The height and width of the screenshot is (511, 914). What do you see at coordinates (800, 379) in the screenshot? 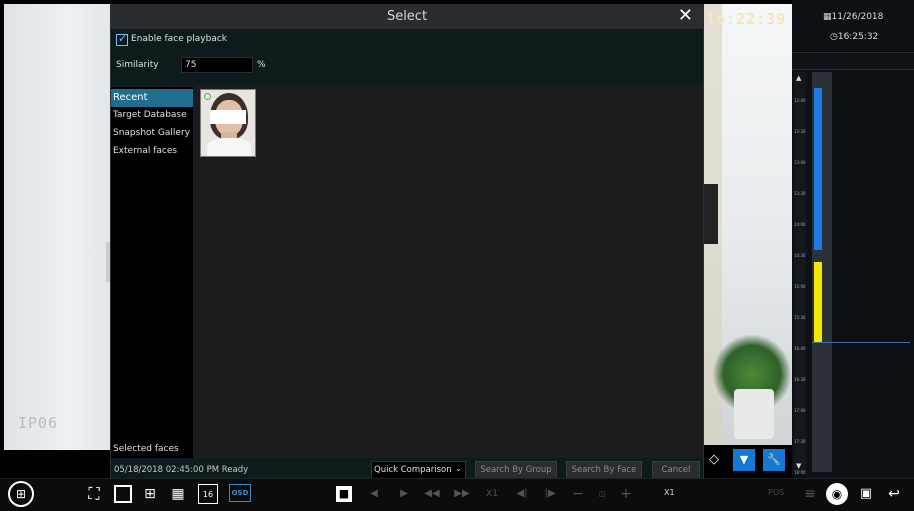
I see `timeline-tick-label: 16:30` at bounding box center [800, 379].